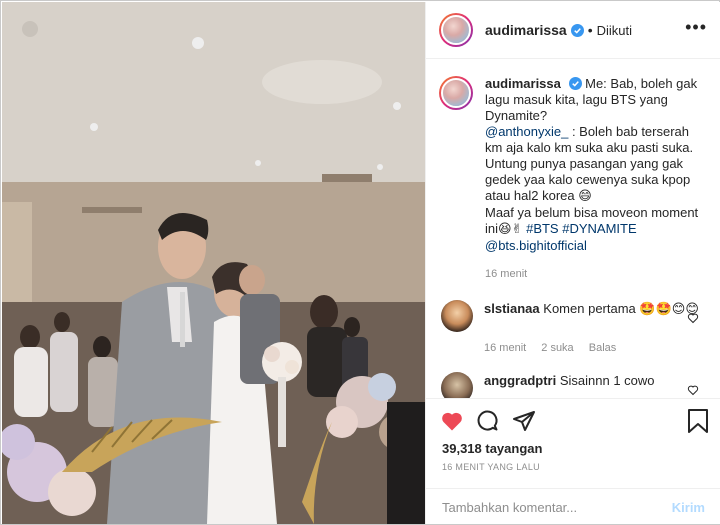 The height and width of the screenshot is (525, 720). I want to click on header-username: audimarissa, so click(526, 30).